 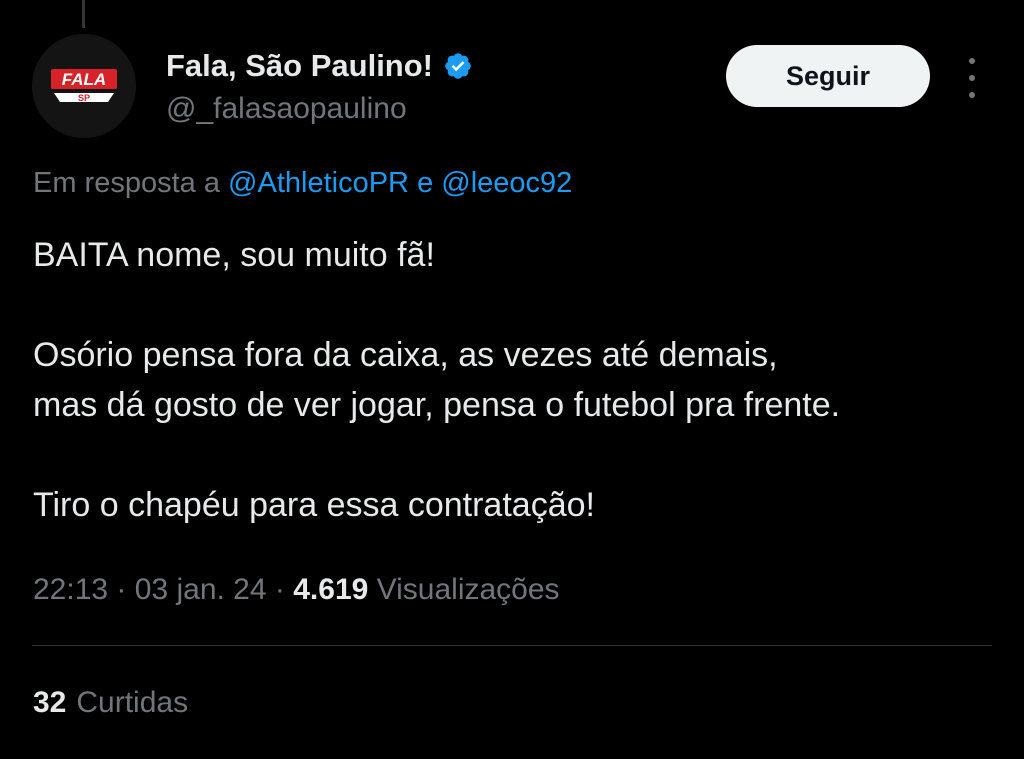 What do you see at coordinates (425, 183) in the screenshot?
I see `reply-conjunction: e` at bounding box center [425, 183].